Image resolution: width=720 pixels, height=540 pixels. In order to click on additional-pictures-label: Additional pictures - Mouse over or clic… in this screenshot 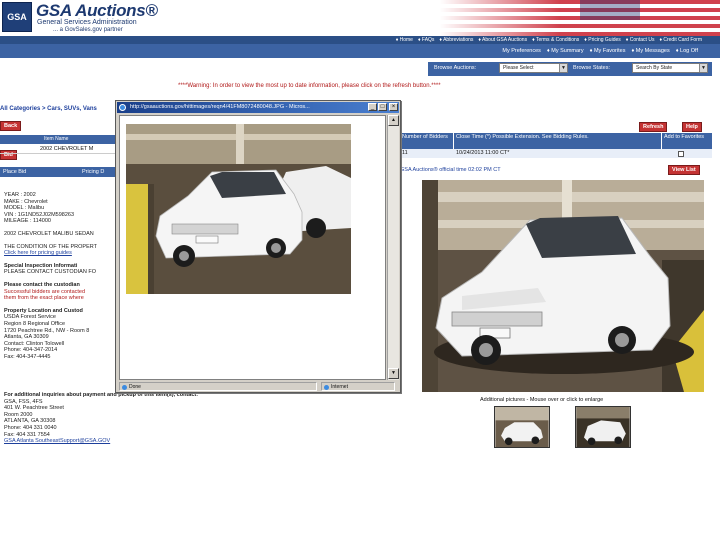, I will do `click(542, 400)`.